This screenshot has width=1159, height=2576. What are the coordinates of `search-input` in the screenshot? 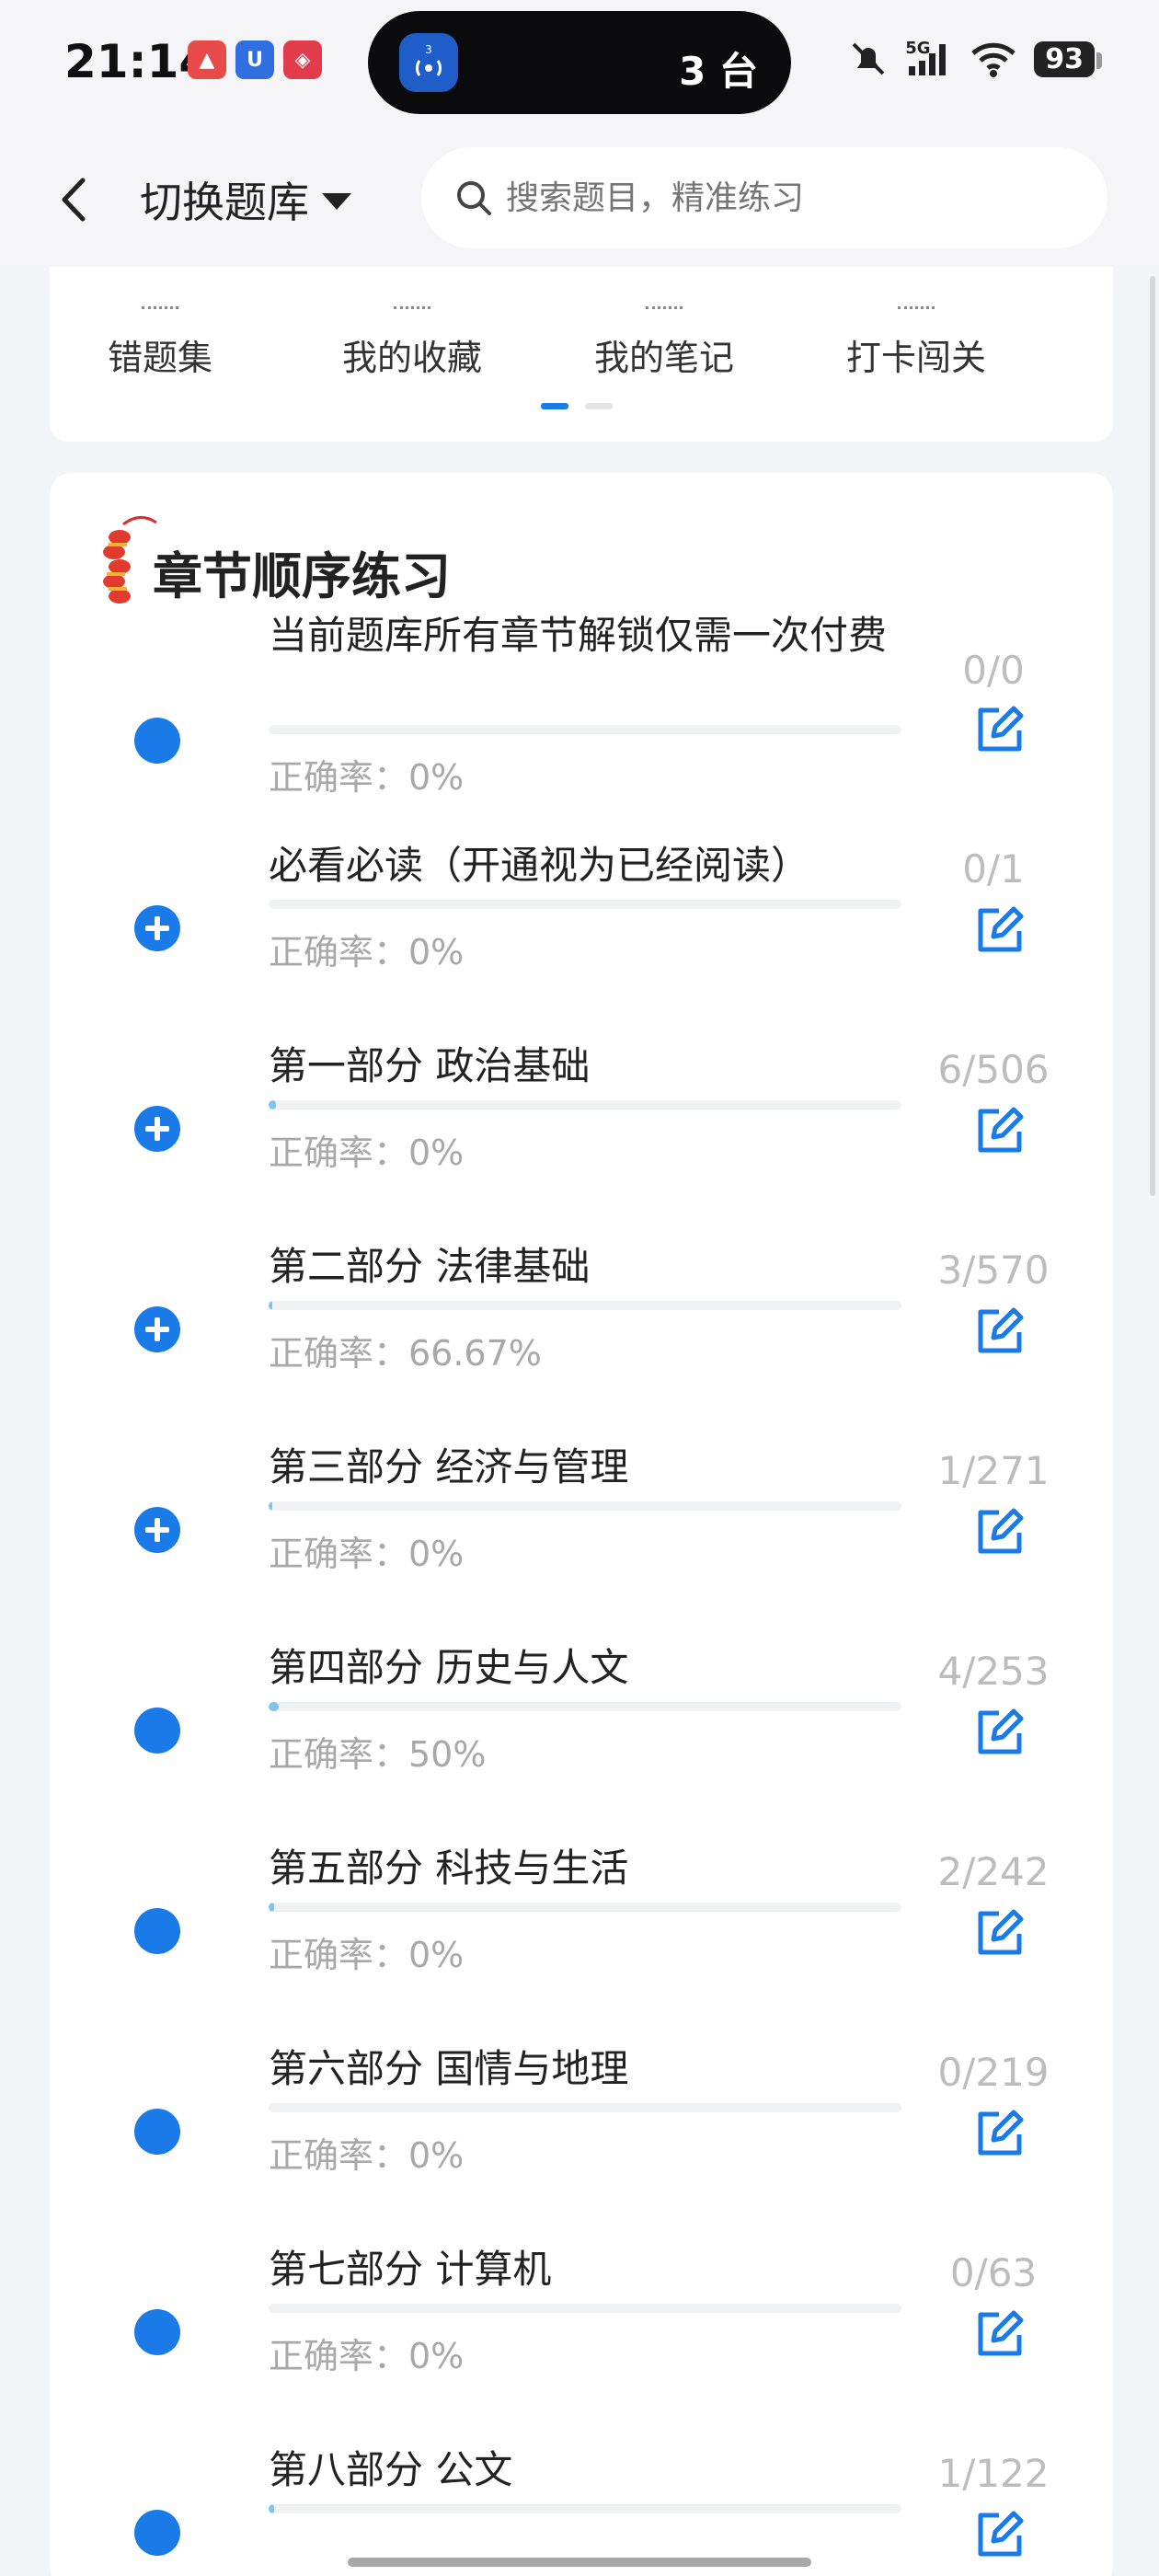 It's located at (782, 197).